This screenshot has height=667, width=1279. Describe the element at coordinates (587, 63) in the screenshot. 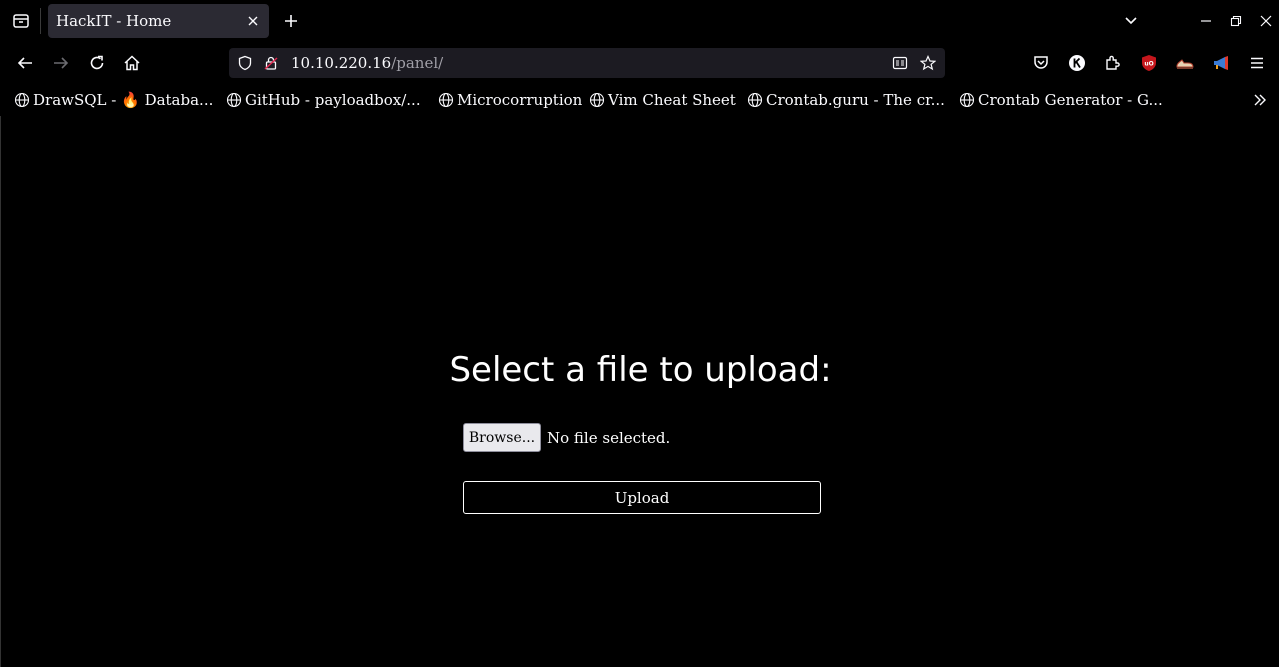

I see `url-bar: 10.10.220.16/panel/` at that location.